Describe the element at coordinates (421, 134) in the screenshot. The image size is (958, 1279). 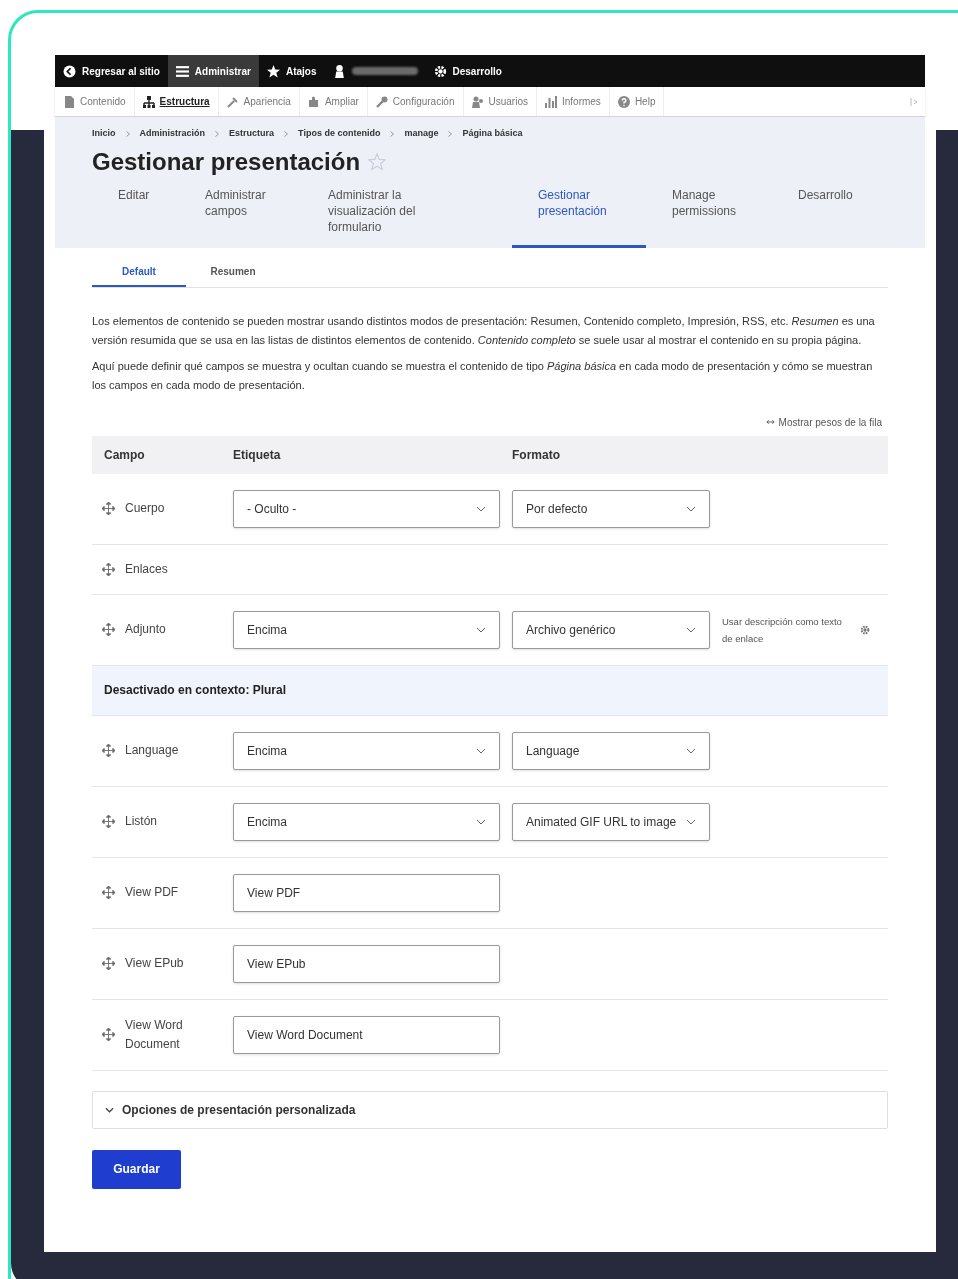
I see `breadcrumb-link: manage` at that location.